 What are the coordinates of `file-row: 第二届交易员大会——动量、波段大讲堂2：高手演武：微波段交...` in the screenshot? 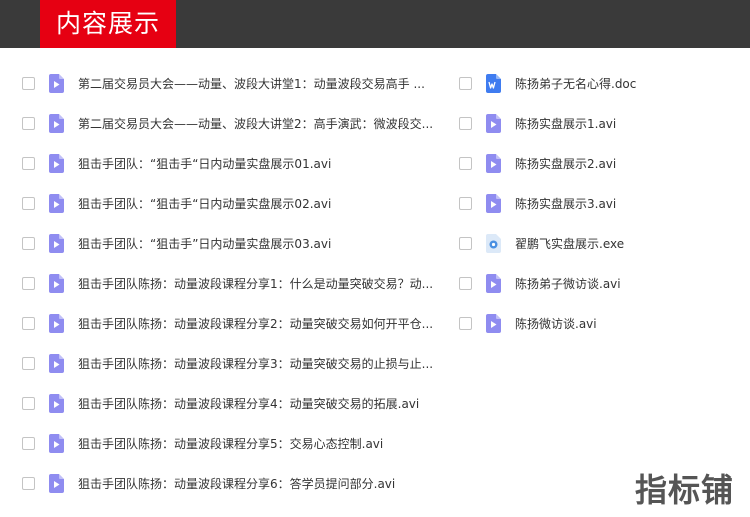 It's located at (228, 123).